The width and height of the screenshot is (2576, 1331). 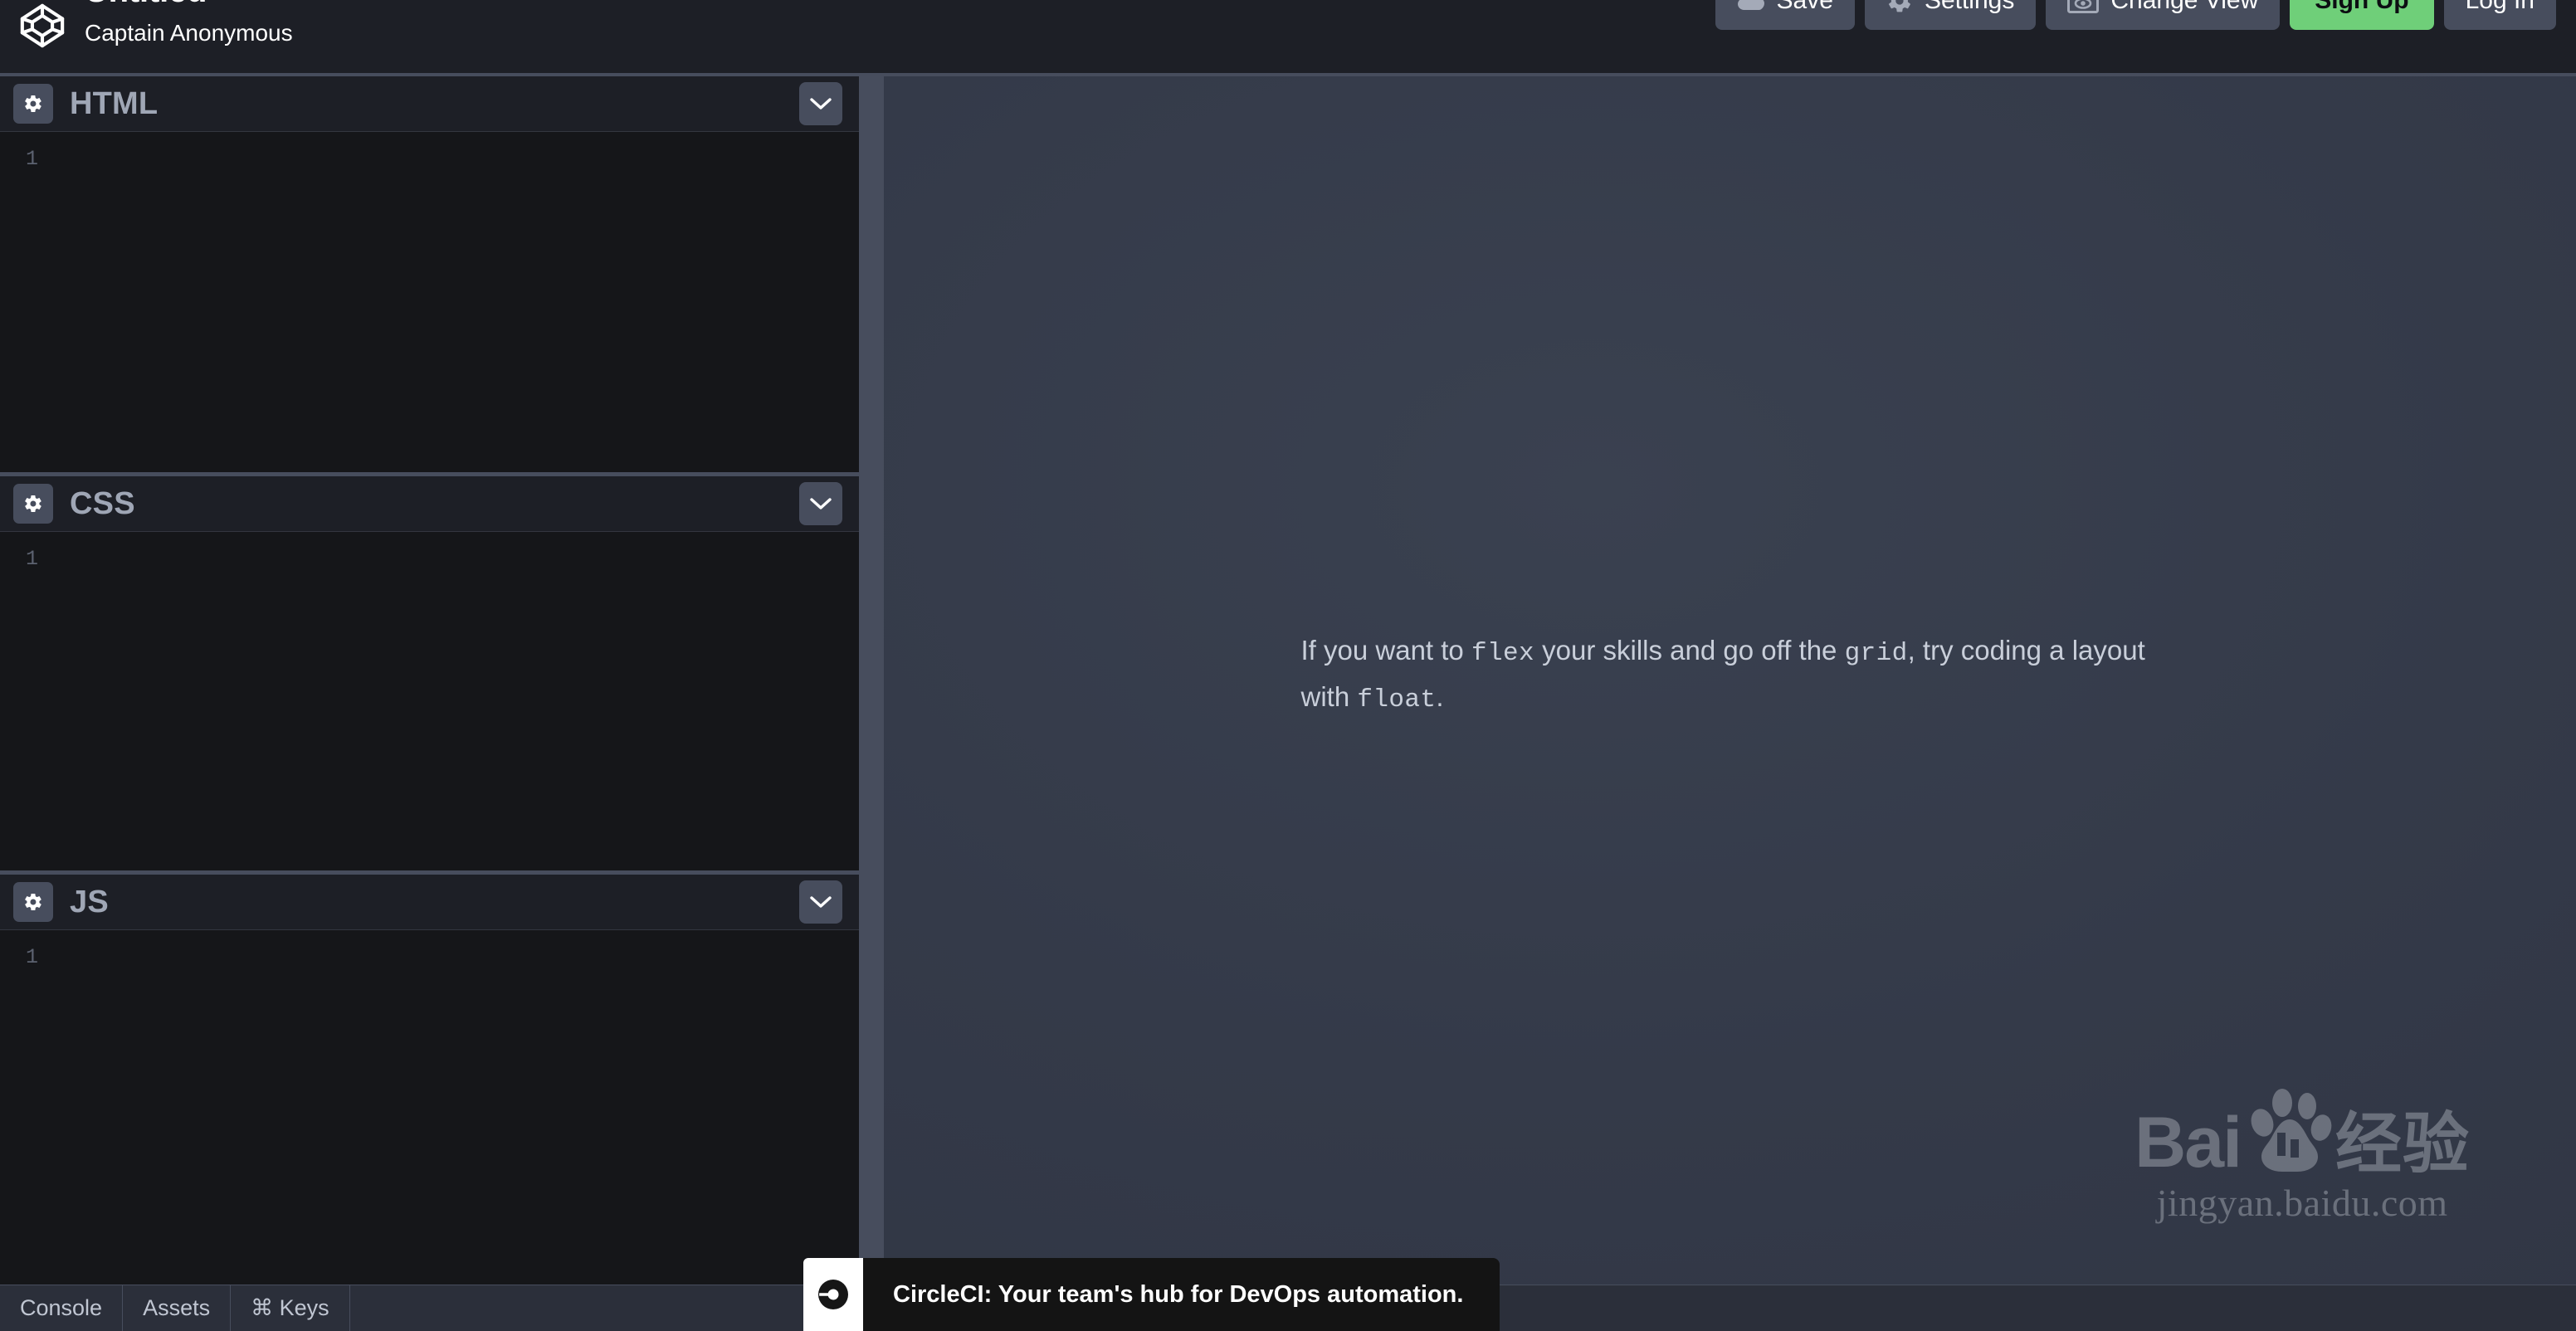 I want to click on page-title: Untitled, so click(x=146, y=6).